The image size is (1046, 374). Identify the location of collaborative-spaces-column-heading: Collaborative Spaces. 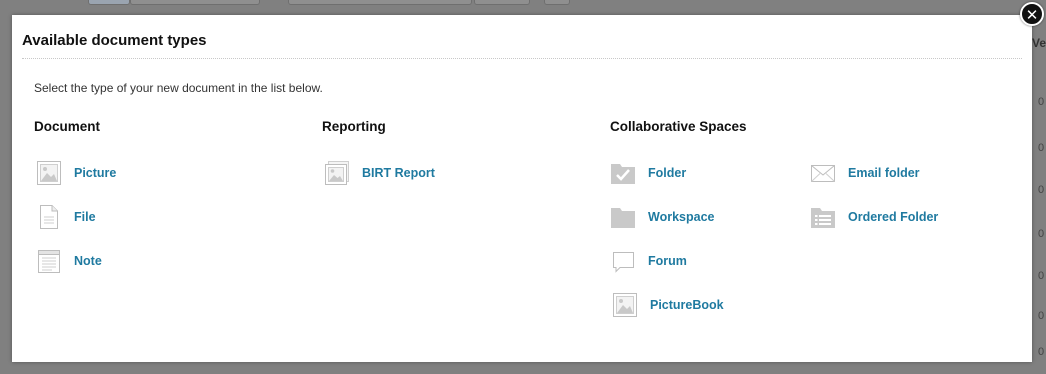
(678, 126).